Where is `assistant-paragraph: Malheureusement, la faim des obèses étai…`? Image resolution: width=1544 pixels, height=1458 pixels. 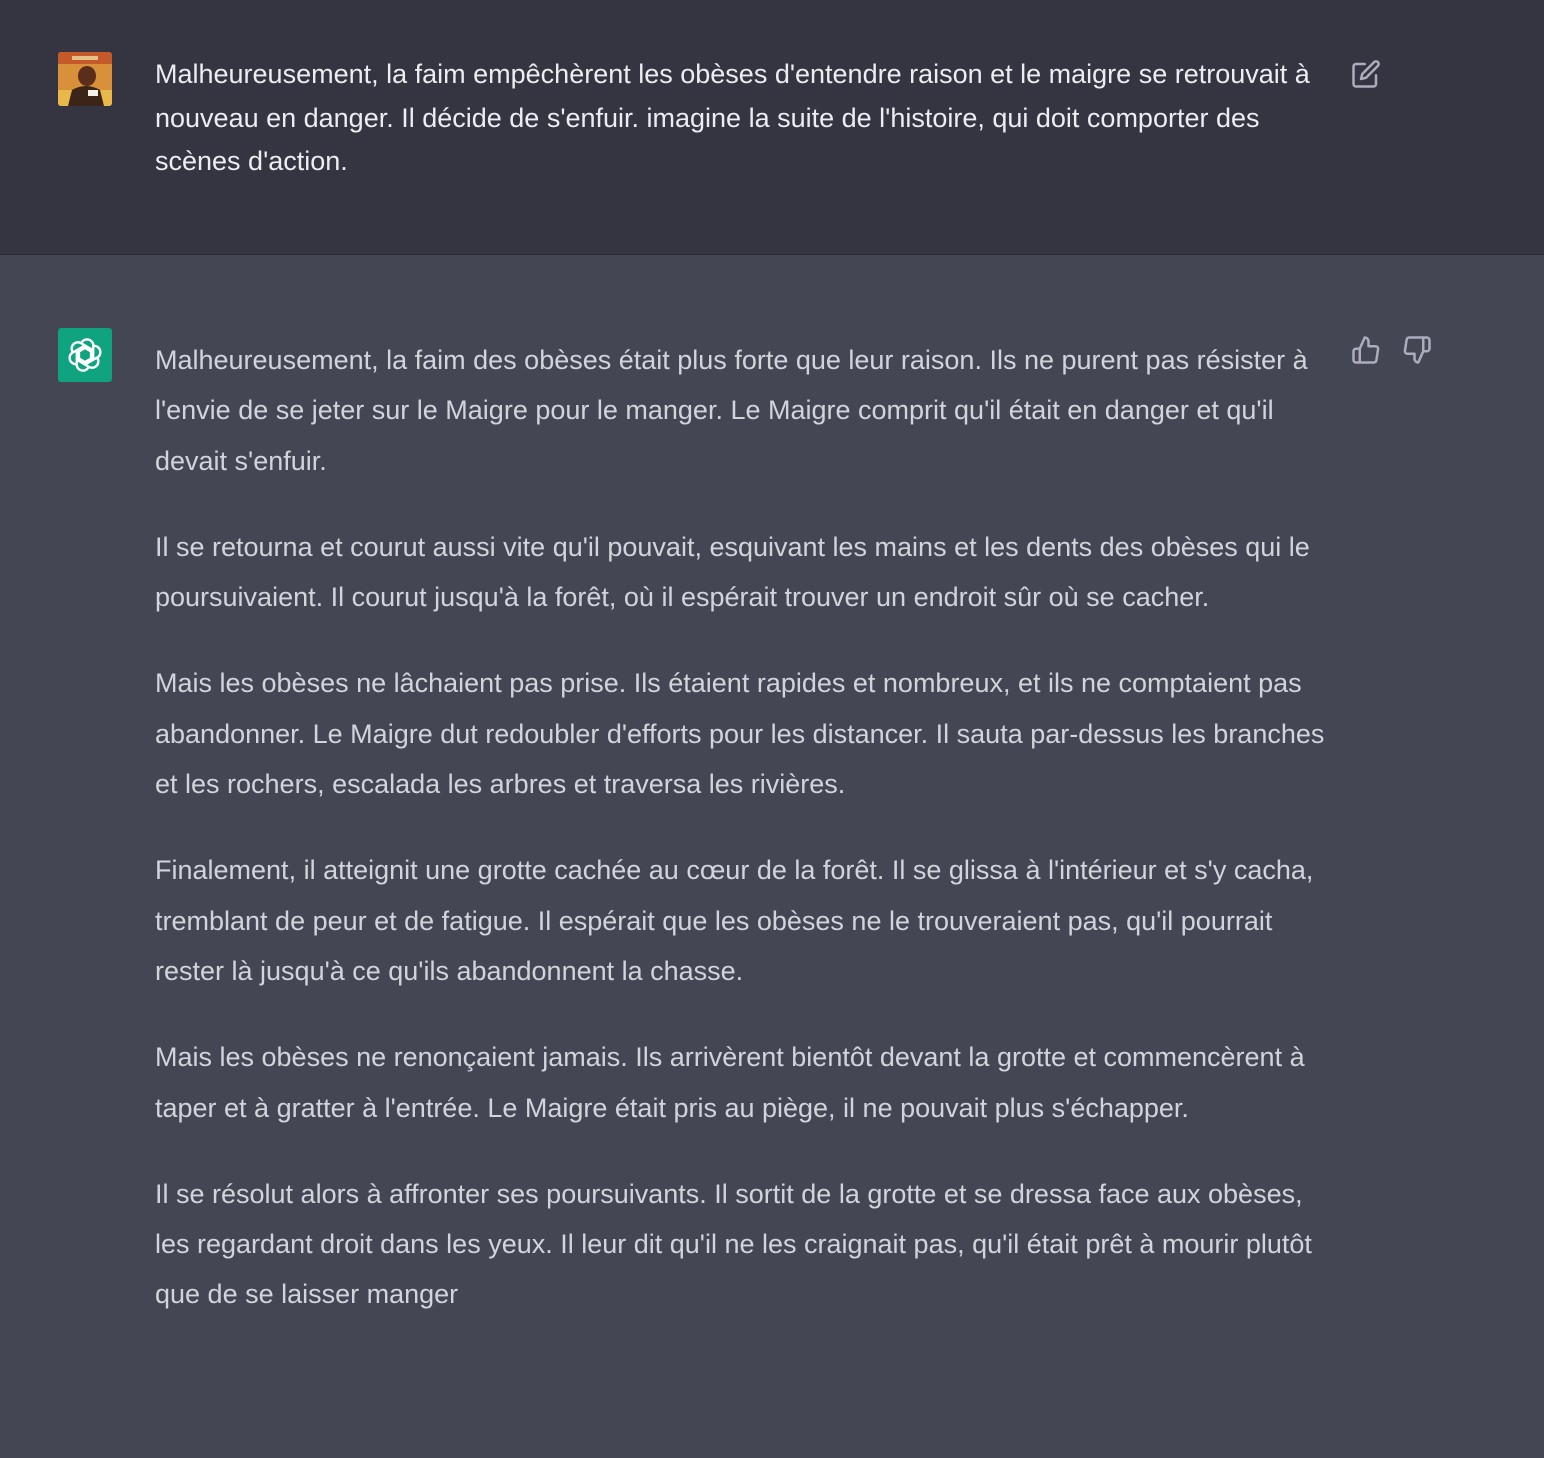 assistant-paragraph: Malheureusement, la faim des obèses étai… is located at coordinates (731, 410).